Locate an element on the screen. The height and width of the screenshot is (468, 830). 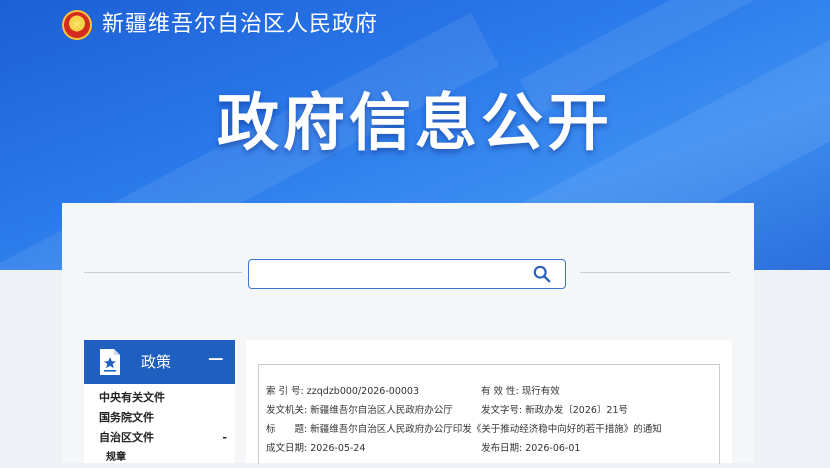
sidebar-header: 政策 − is located at coordinates (159, 362).